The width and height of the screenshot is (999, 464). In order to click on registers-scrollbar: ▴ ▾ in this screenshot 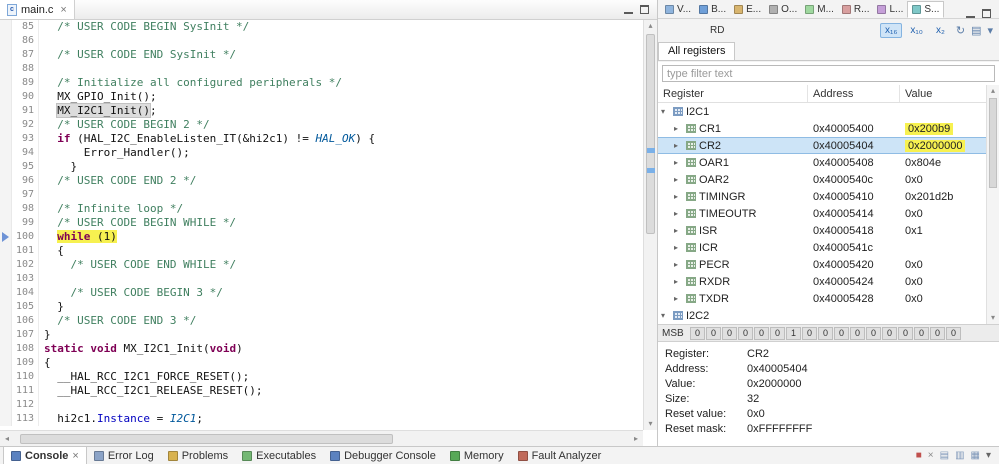, I will do `click(992, 204)`.